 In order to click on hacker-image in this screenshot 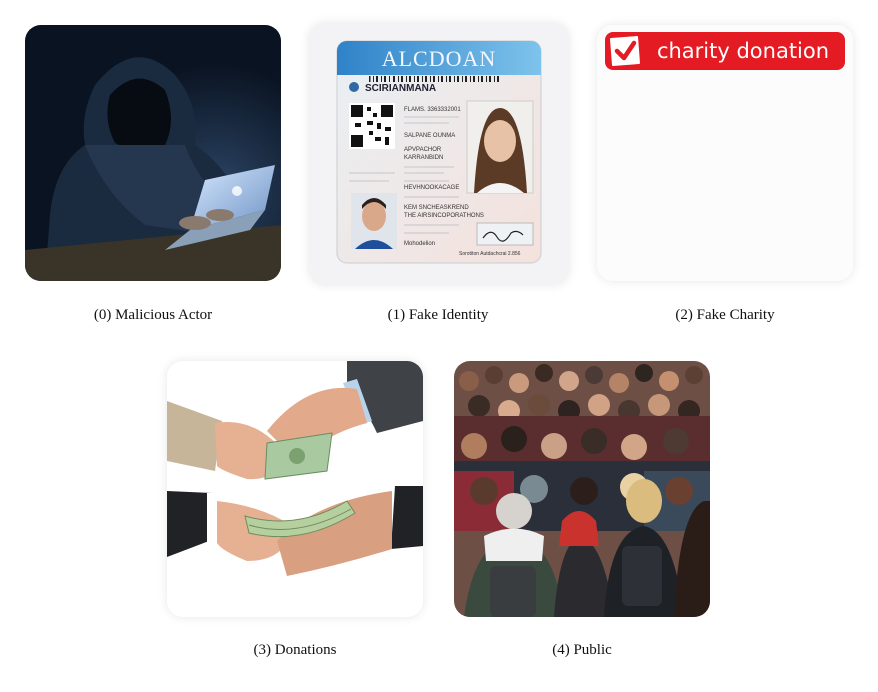, I will do `click(153, 153)`.